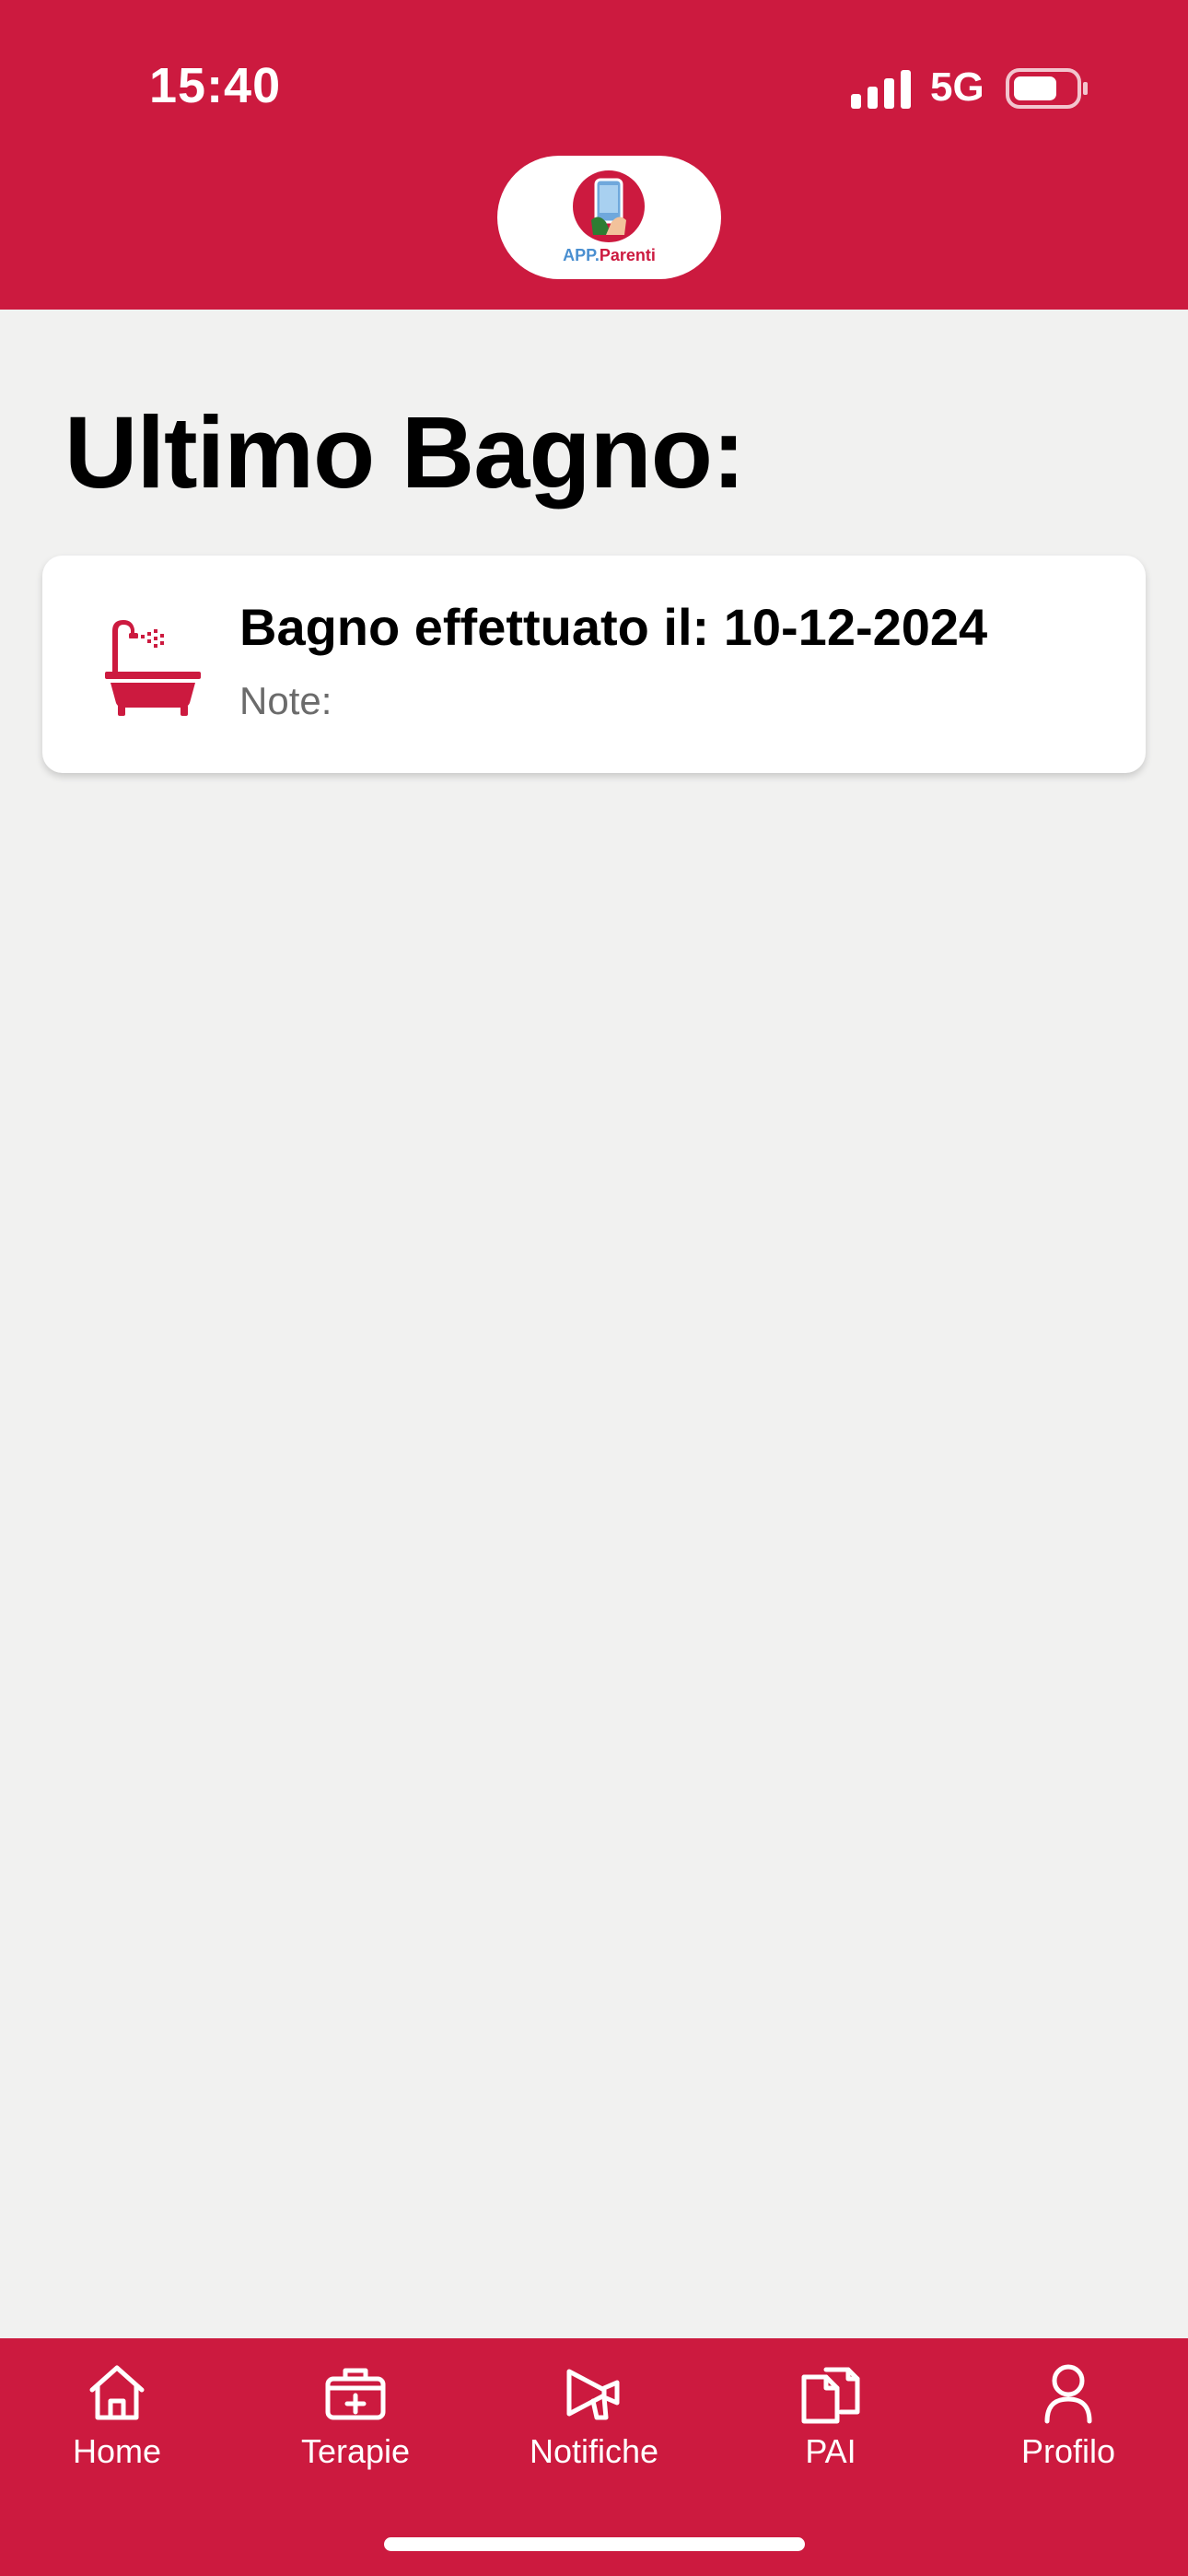  I want to click on bath-note-label: Note:, so click(285, 700).